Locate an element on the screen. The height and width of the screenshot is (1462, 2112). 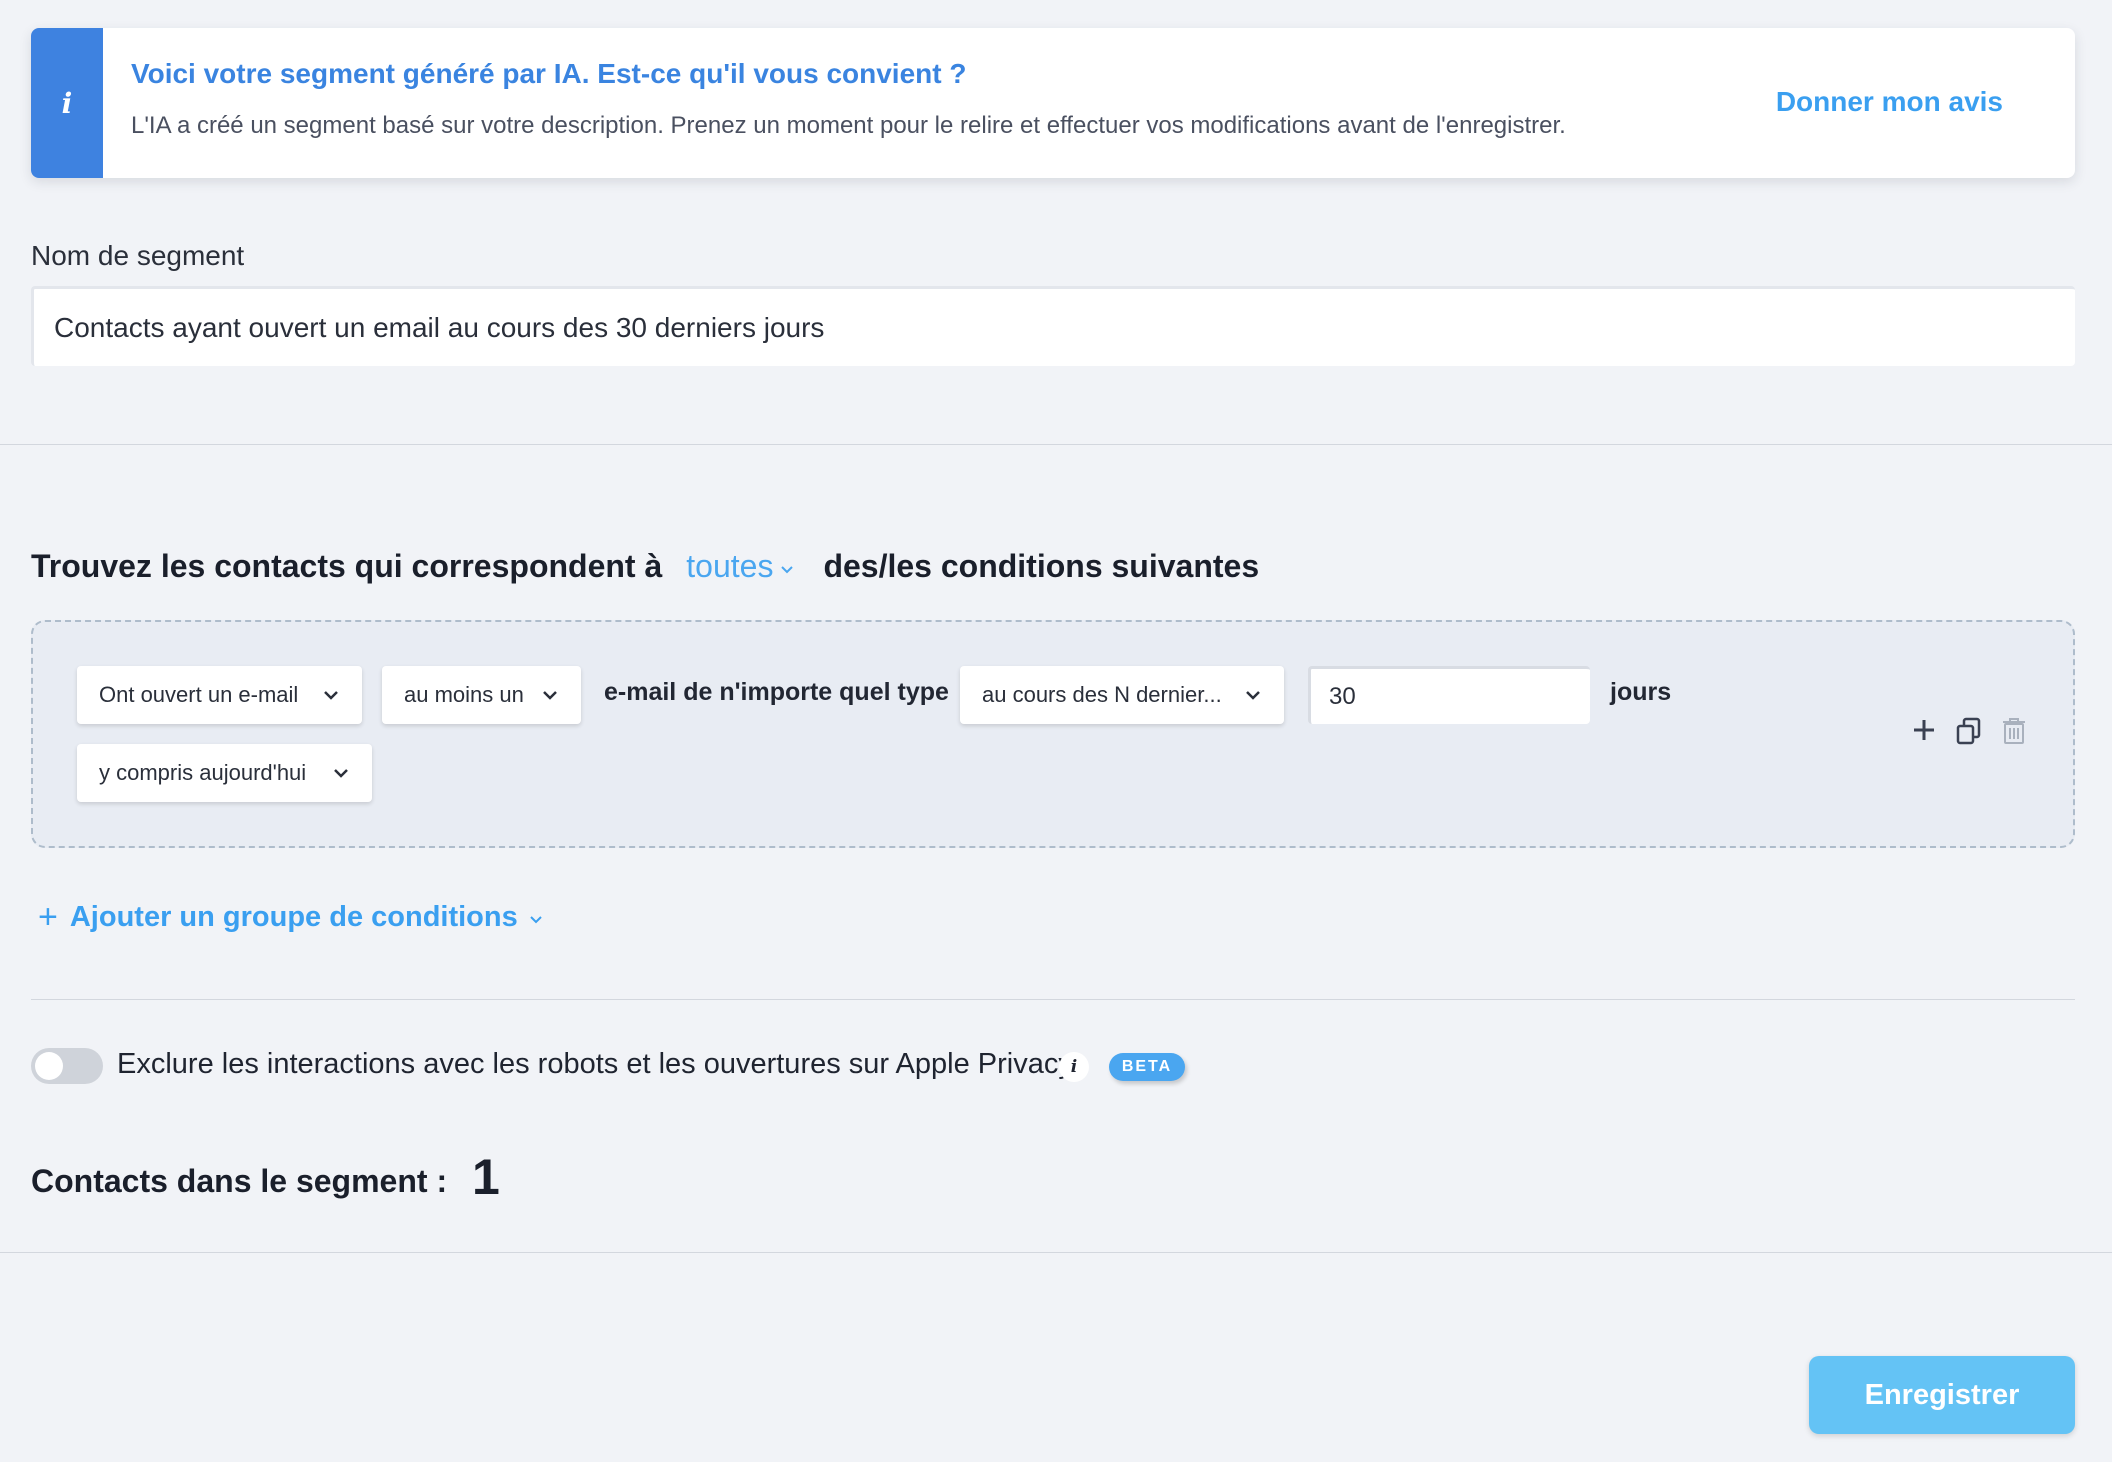
add-condition-icon is located at coordinates (1924, 730).